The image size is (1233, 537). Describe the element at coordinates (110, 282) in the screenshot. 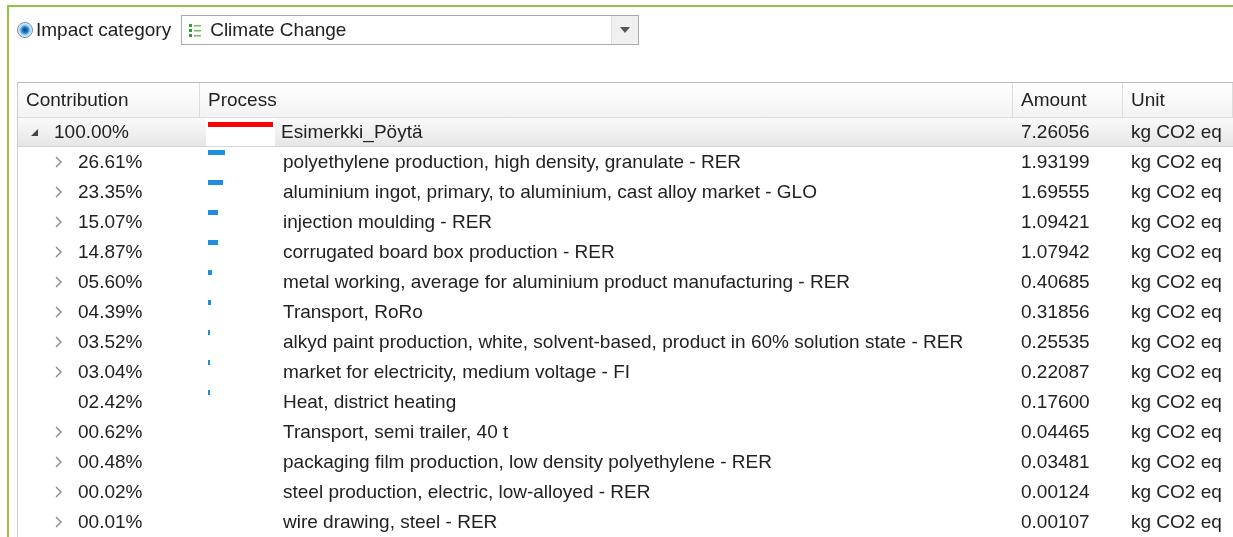

I see `contribution-value: 05.60%` at that location.